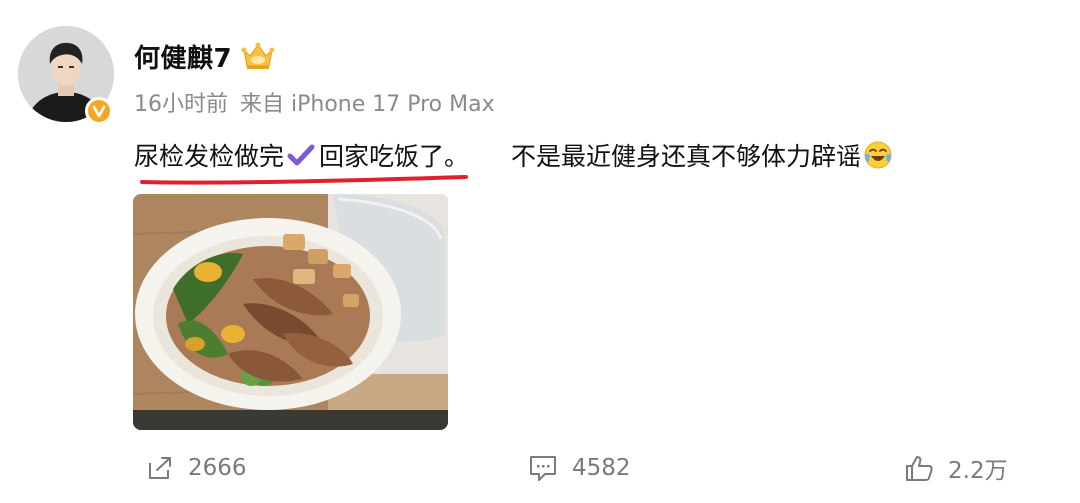 This screenshot has height=503, width=1080. What do you see at coordinates (160, 468) in the screenshot?
I see `share-icon` at bounding box center [160, 468].